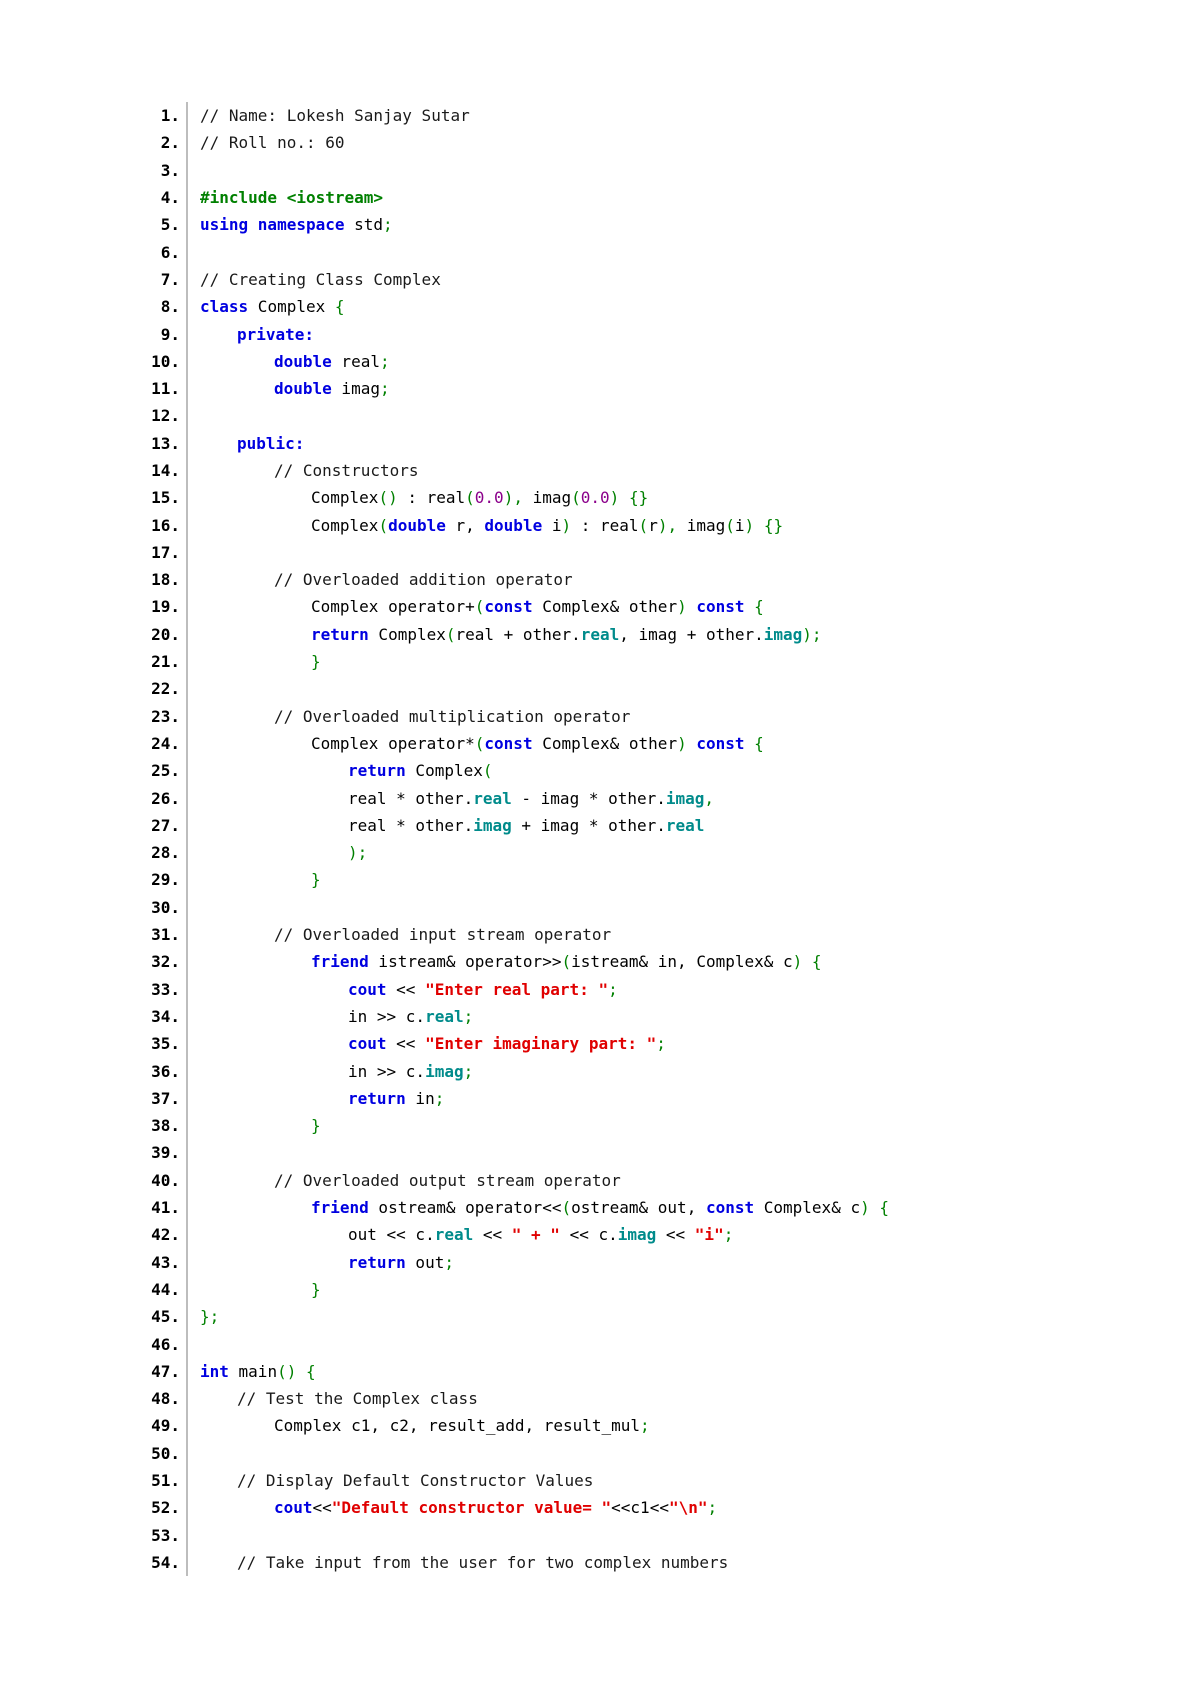  Describe the element at coordinates (253, 1125) in the screenshot. I see `line-code: }` at that location.